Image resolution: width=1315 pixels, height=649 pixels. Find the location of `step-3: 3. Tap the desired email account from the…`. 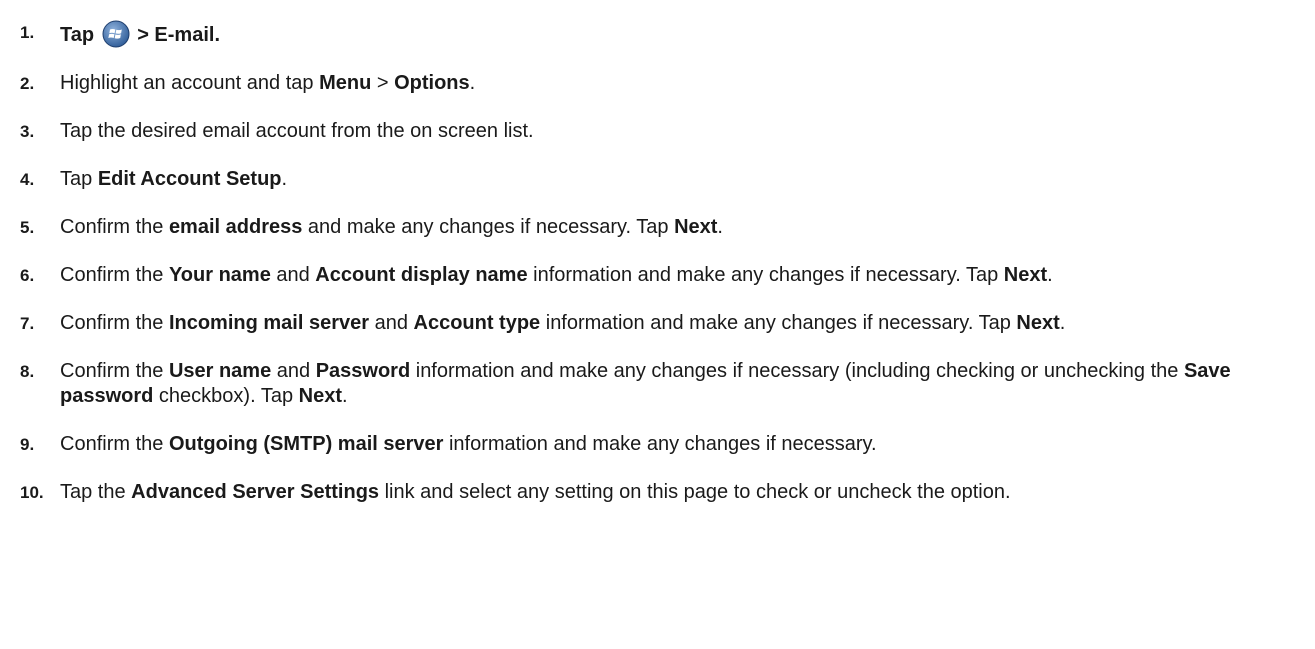

step-3: 3. Tap the desired email account from the… is located at coordinates (657, 131).